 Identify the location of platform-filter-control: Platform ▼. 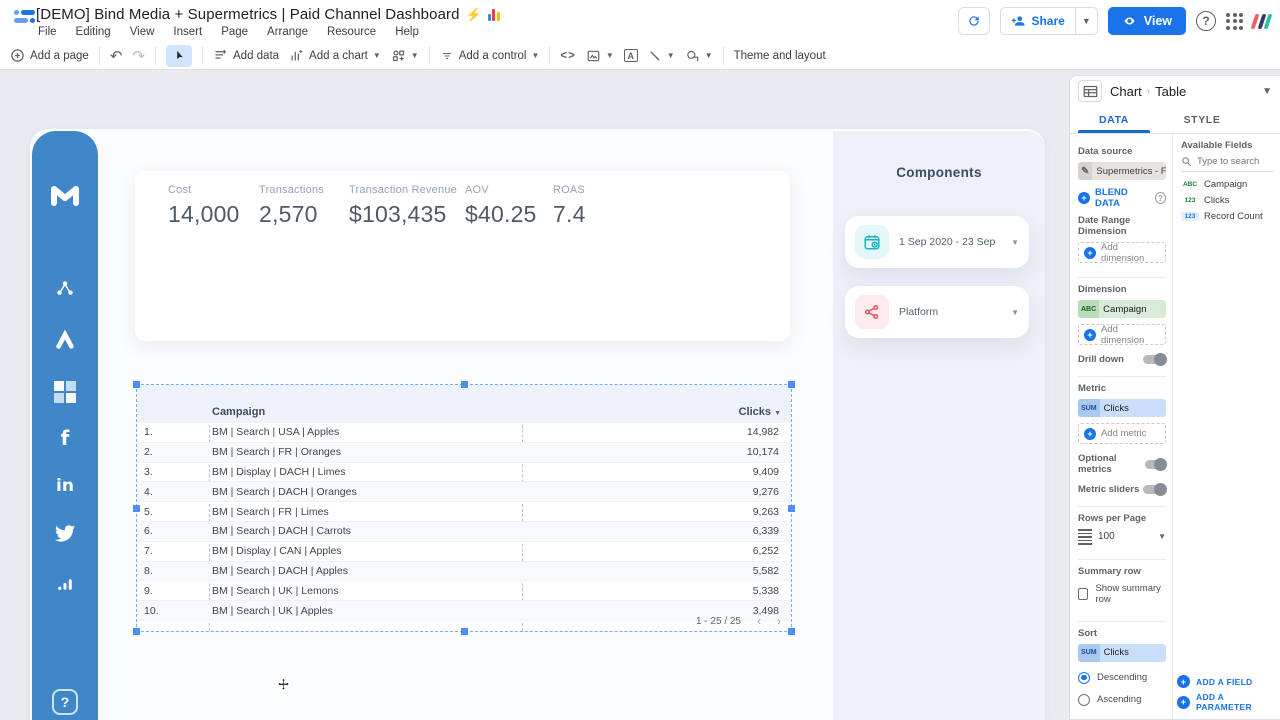
(937, 312).